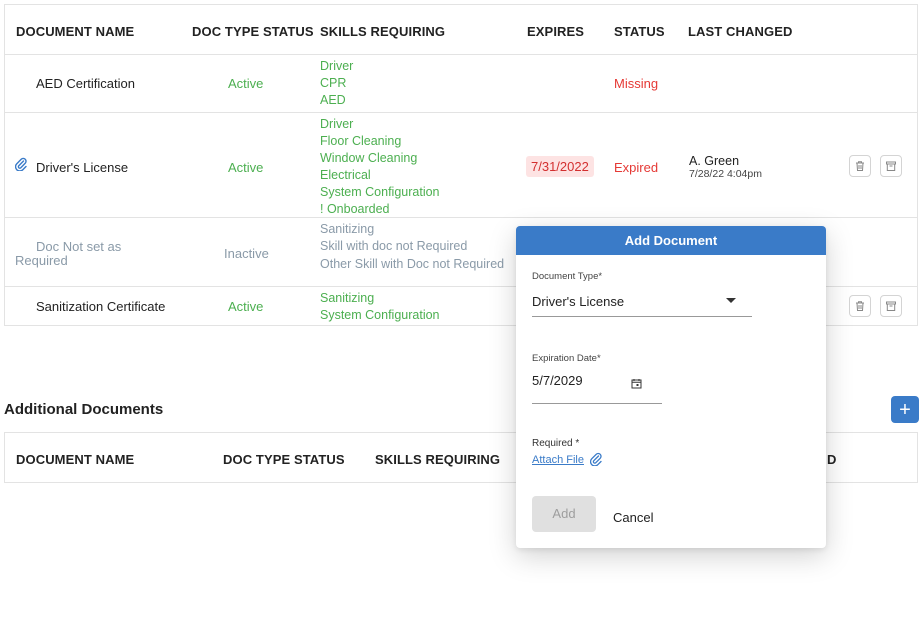 This screenshot has width=920, height=636. I want to click on add-button: Add, so click(564, 514).